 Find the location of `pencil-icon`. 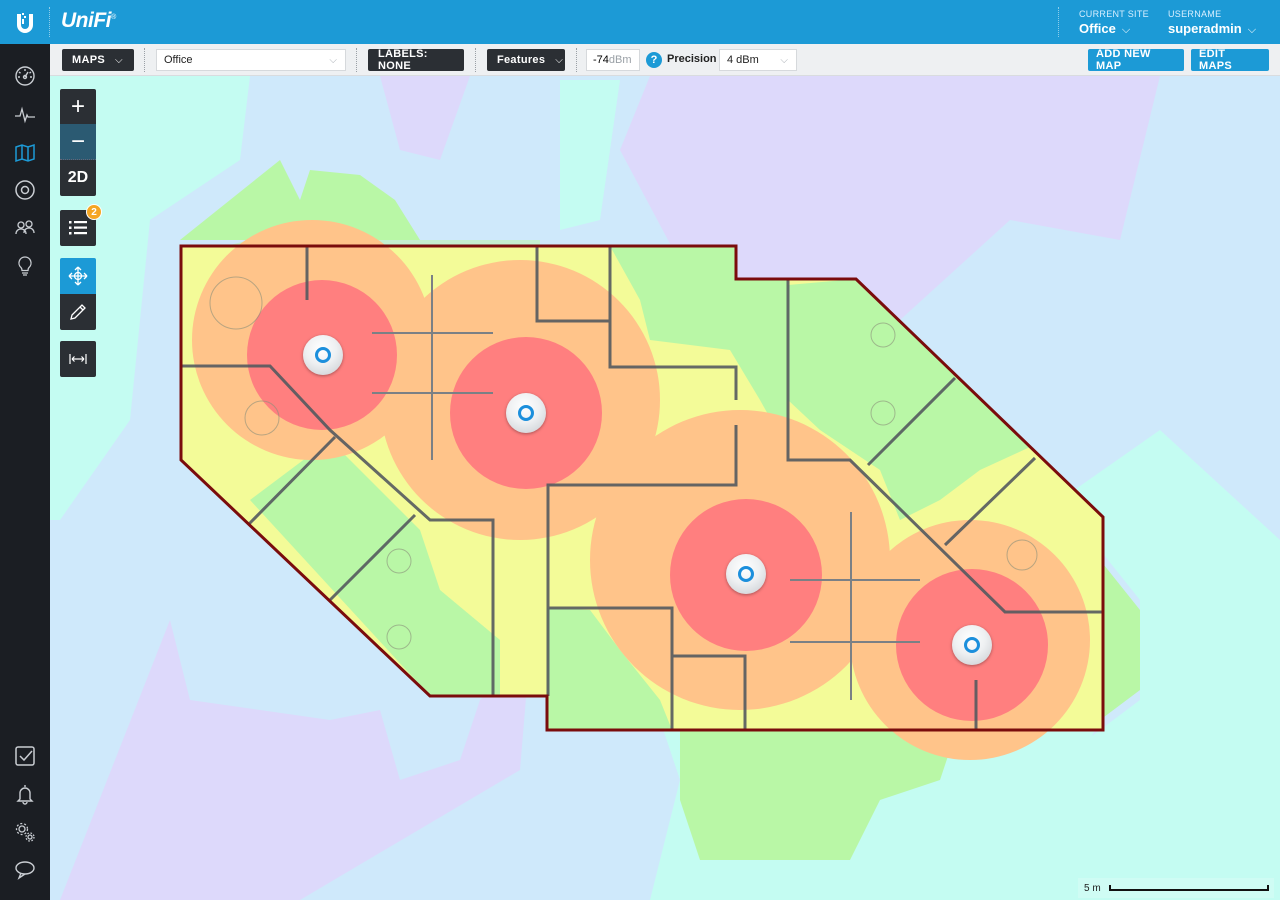

pencil-icon is located at coordinates (78, 312).